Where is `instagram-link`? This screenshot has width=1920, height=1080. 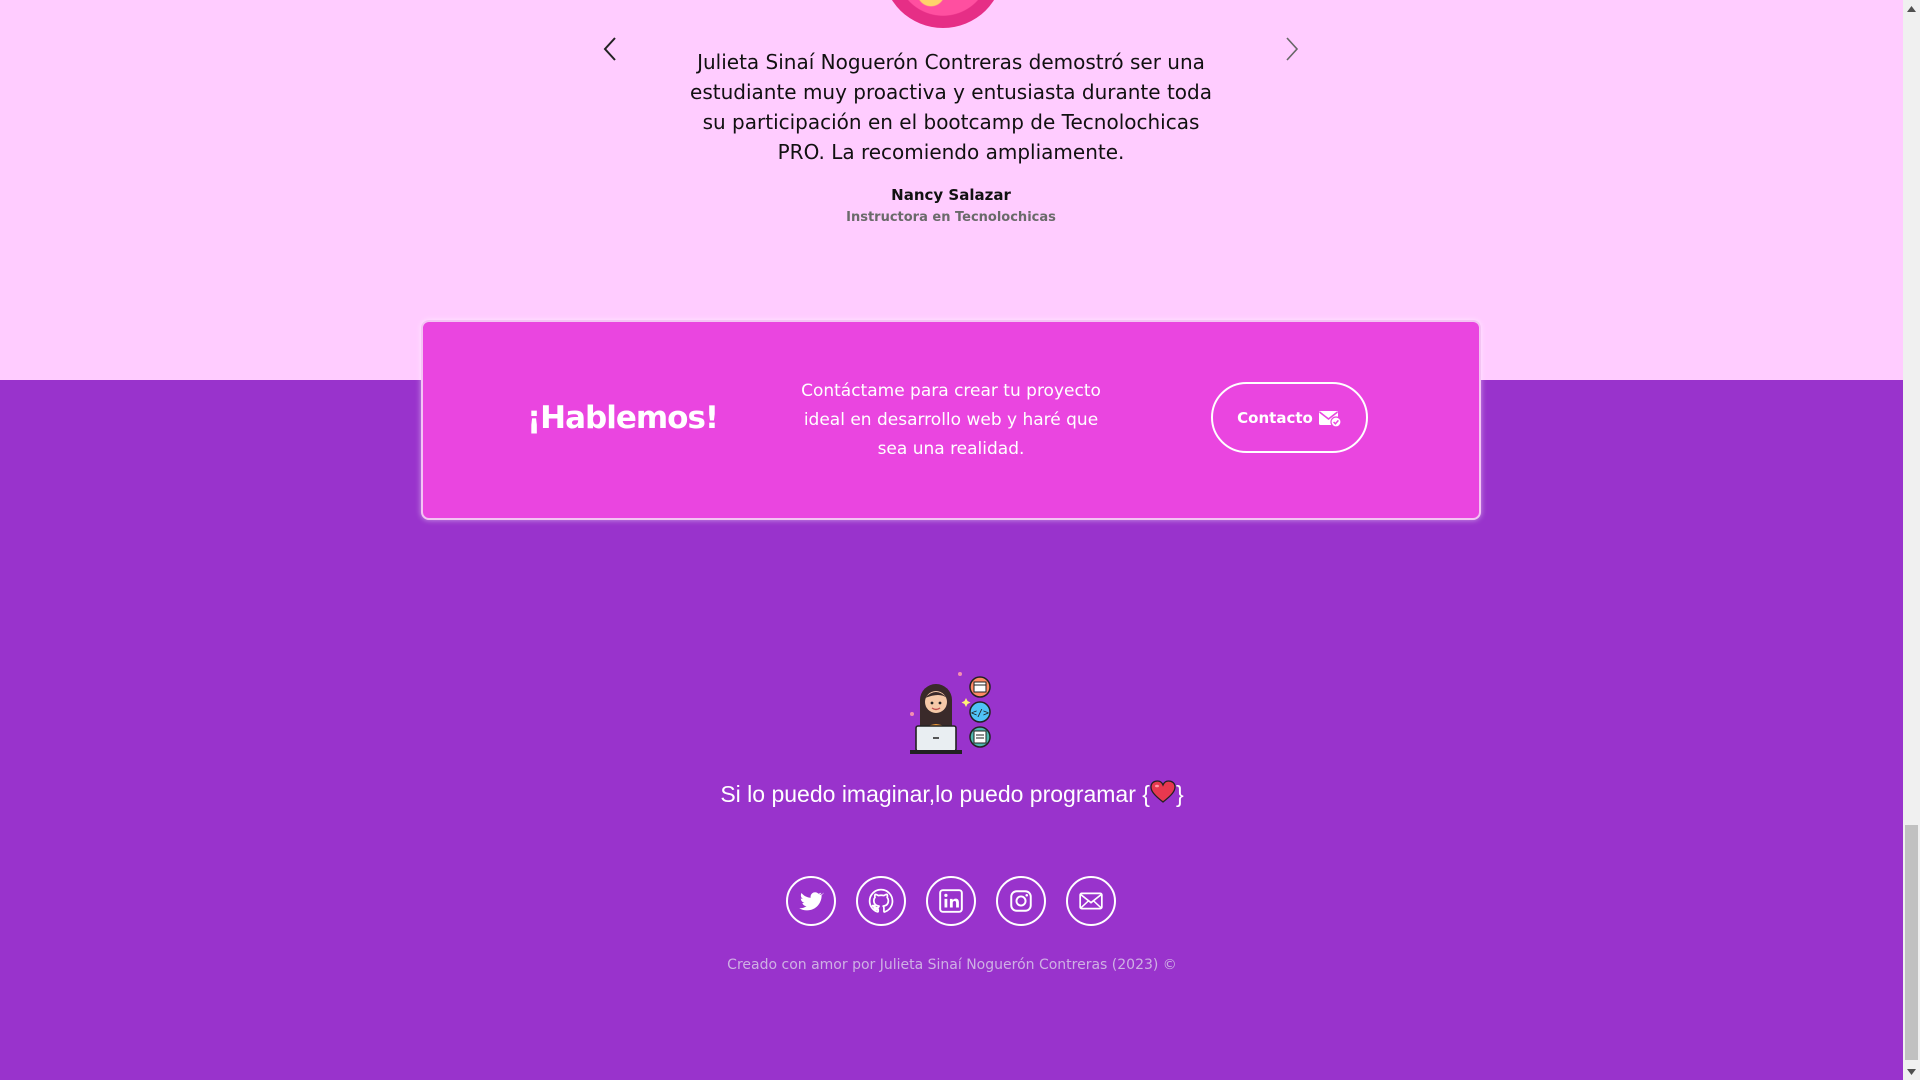
instagram-link is located at coordinates (1021, 901).